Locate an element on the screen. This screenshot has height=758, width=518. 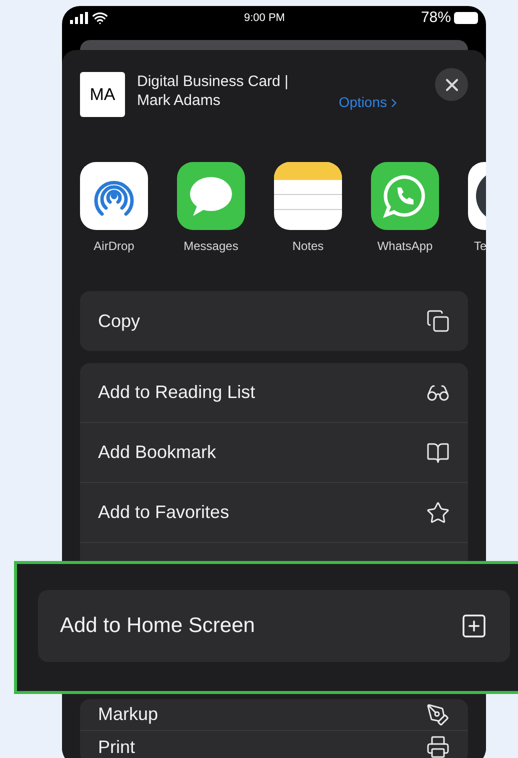
copy-icon is located at coordinates (438, 321).